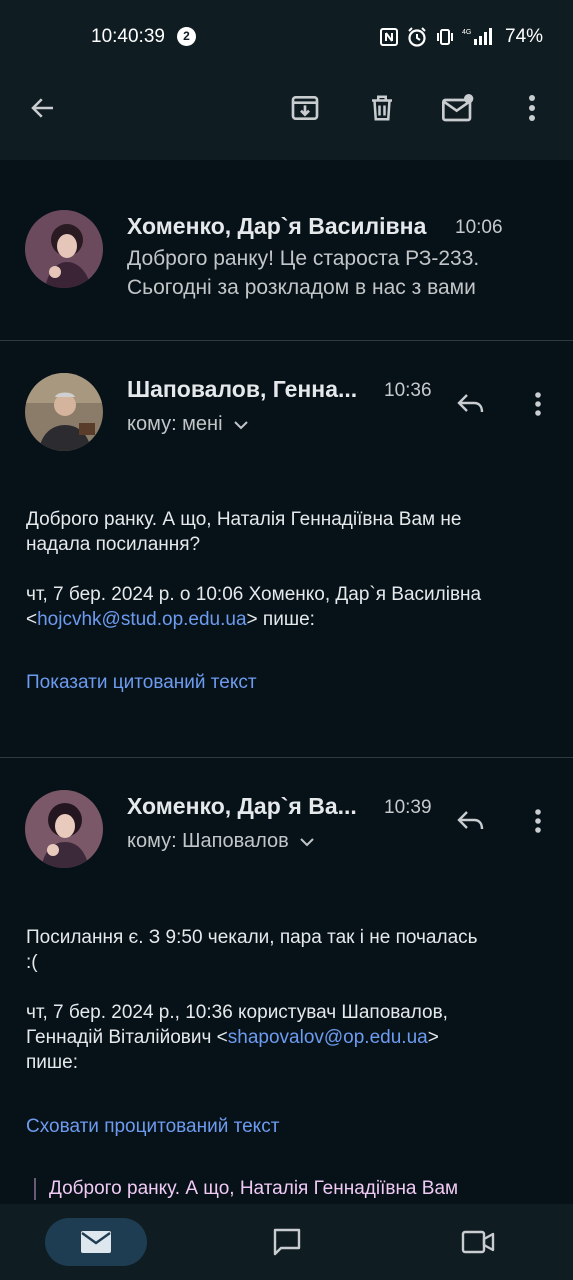 The height and width of the screenshot is (1280, 573). I want to click on quote-header-suffix: > пише:, so click(280, 619).